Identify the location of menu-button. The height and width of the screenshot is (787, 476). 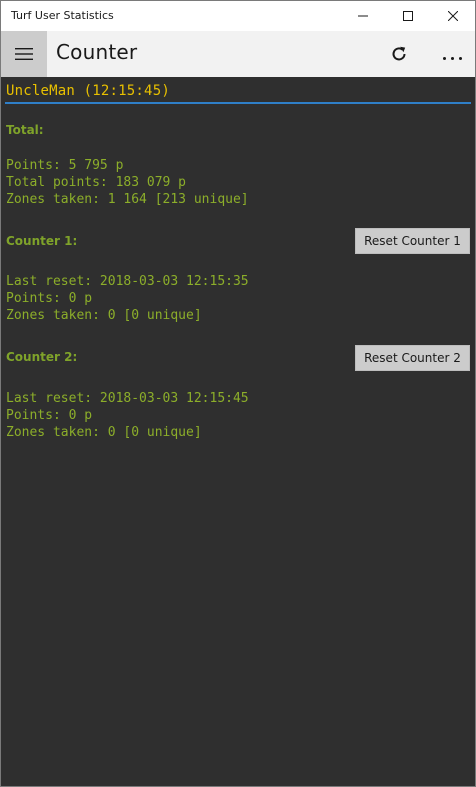
(24, 54).